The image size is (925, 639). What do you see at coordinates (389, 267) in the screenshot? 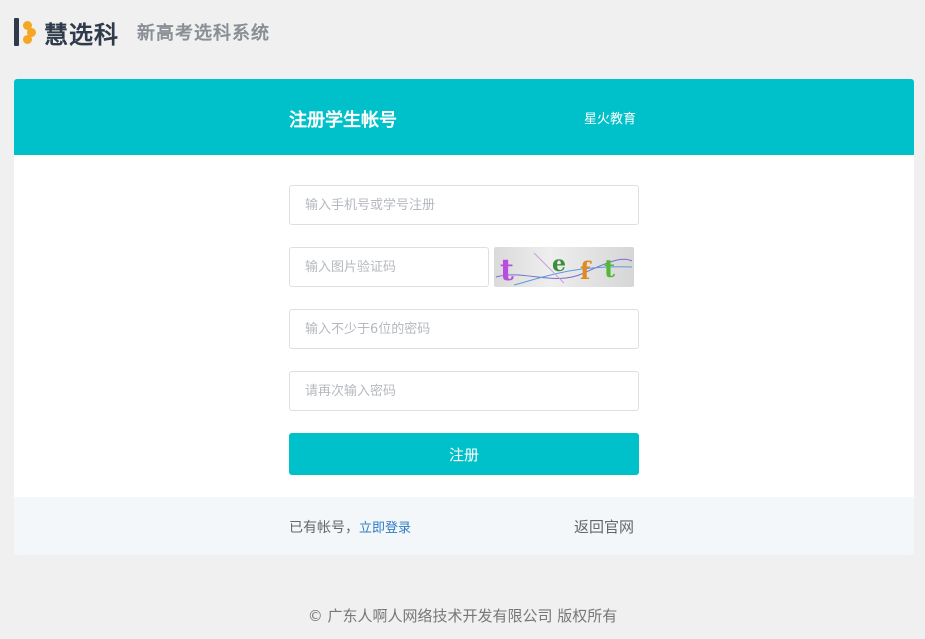
I see `captcha-input` at bounding box center [389, 267].